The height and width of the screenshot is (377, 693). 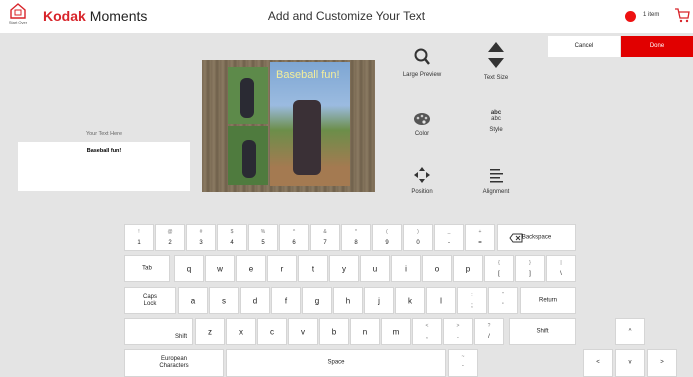 What do you see at coordinates (174, 363) in the screenshot?
I see `european-characters-key: European Characters` at bounding box center [174, 363].